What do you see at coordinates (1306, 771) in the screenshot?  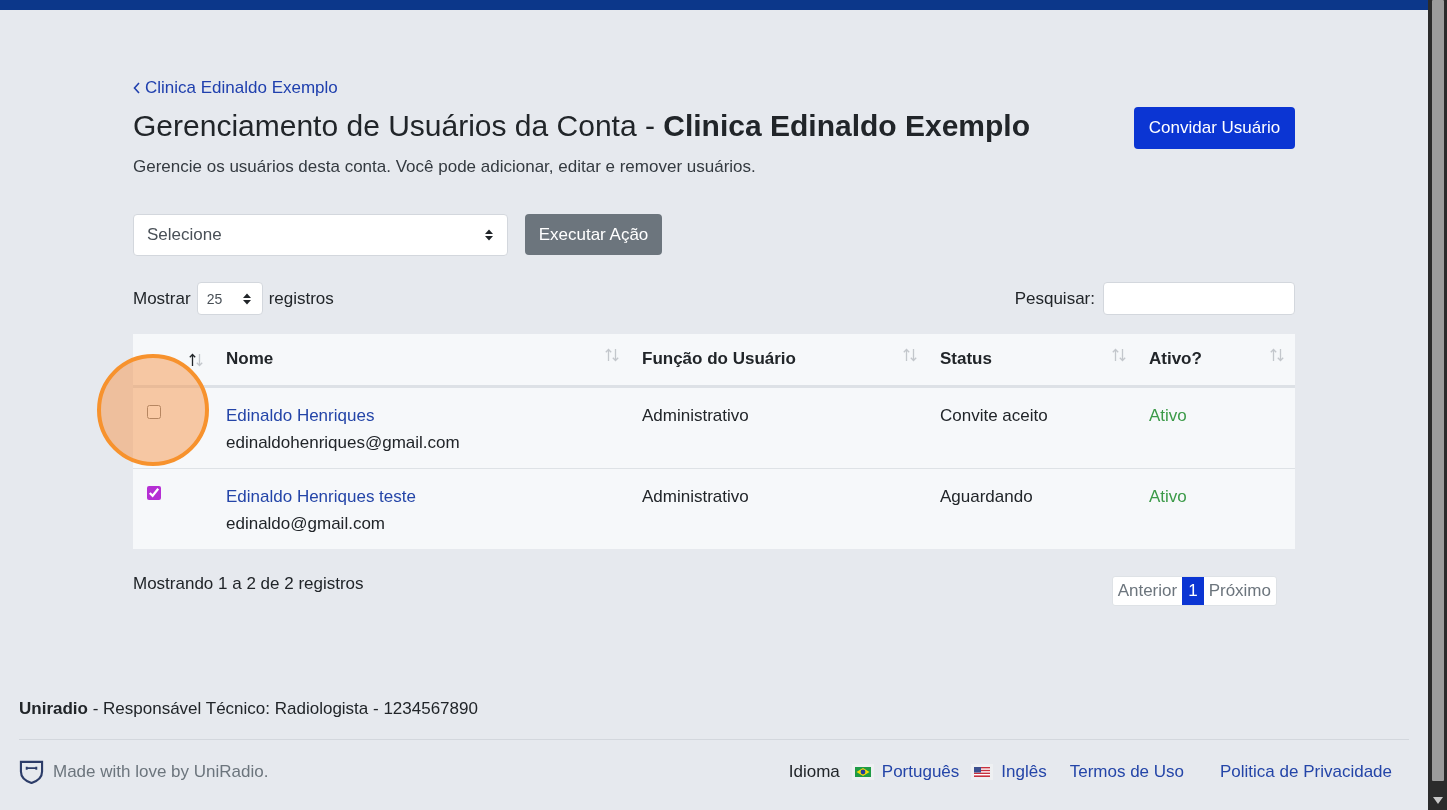 I see `footer-link: Politica de Privacidade` at bounding box center [1306, 771].